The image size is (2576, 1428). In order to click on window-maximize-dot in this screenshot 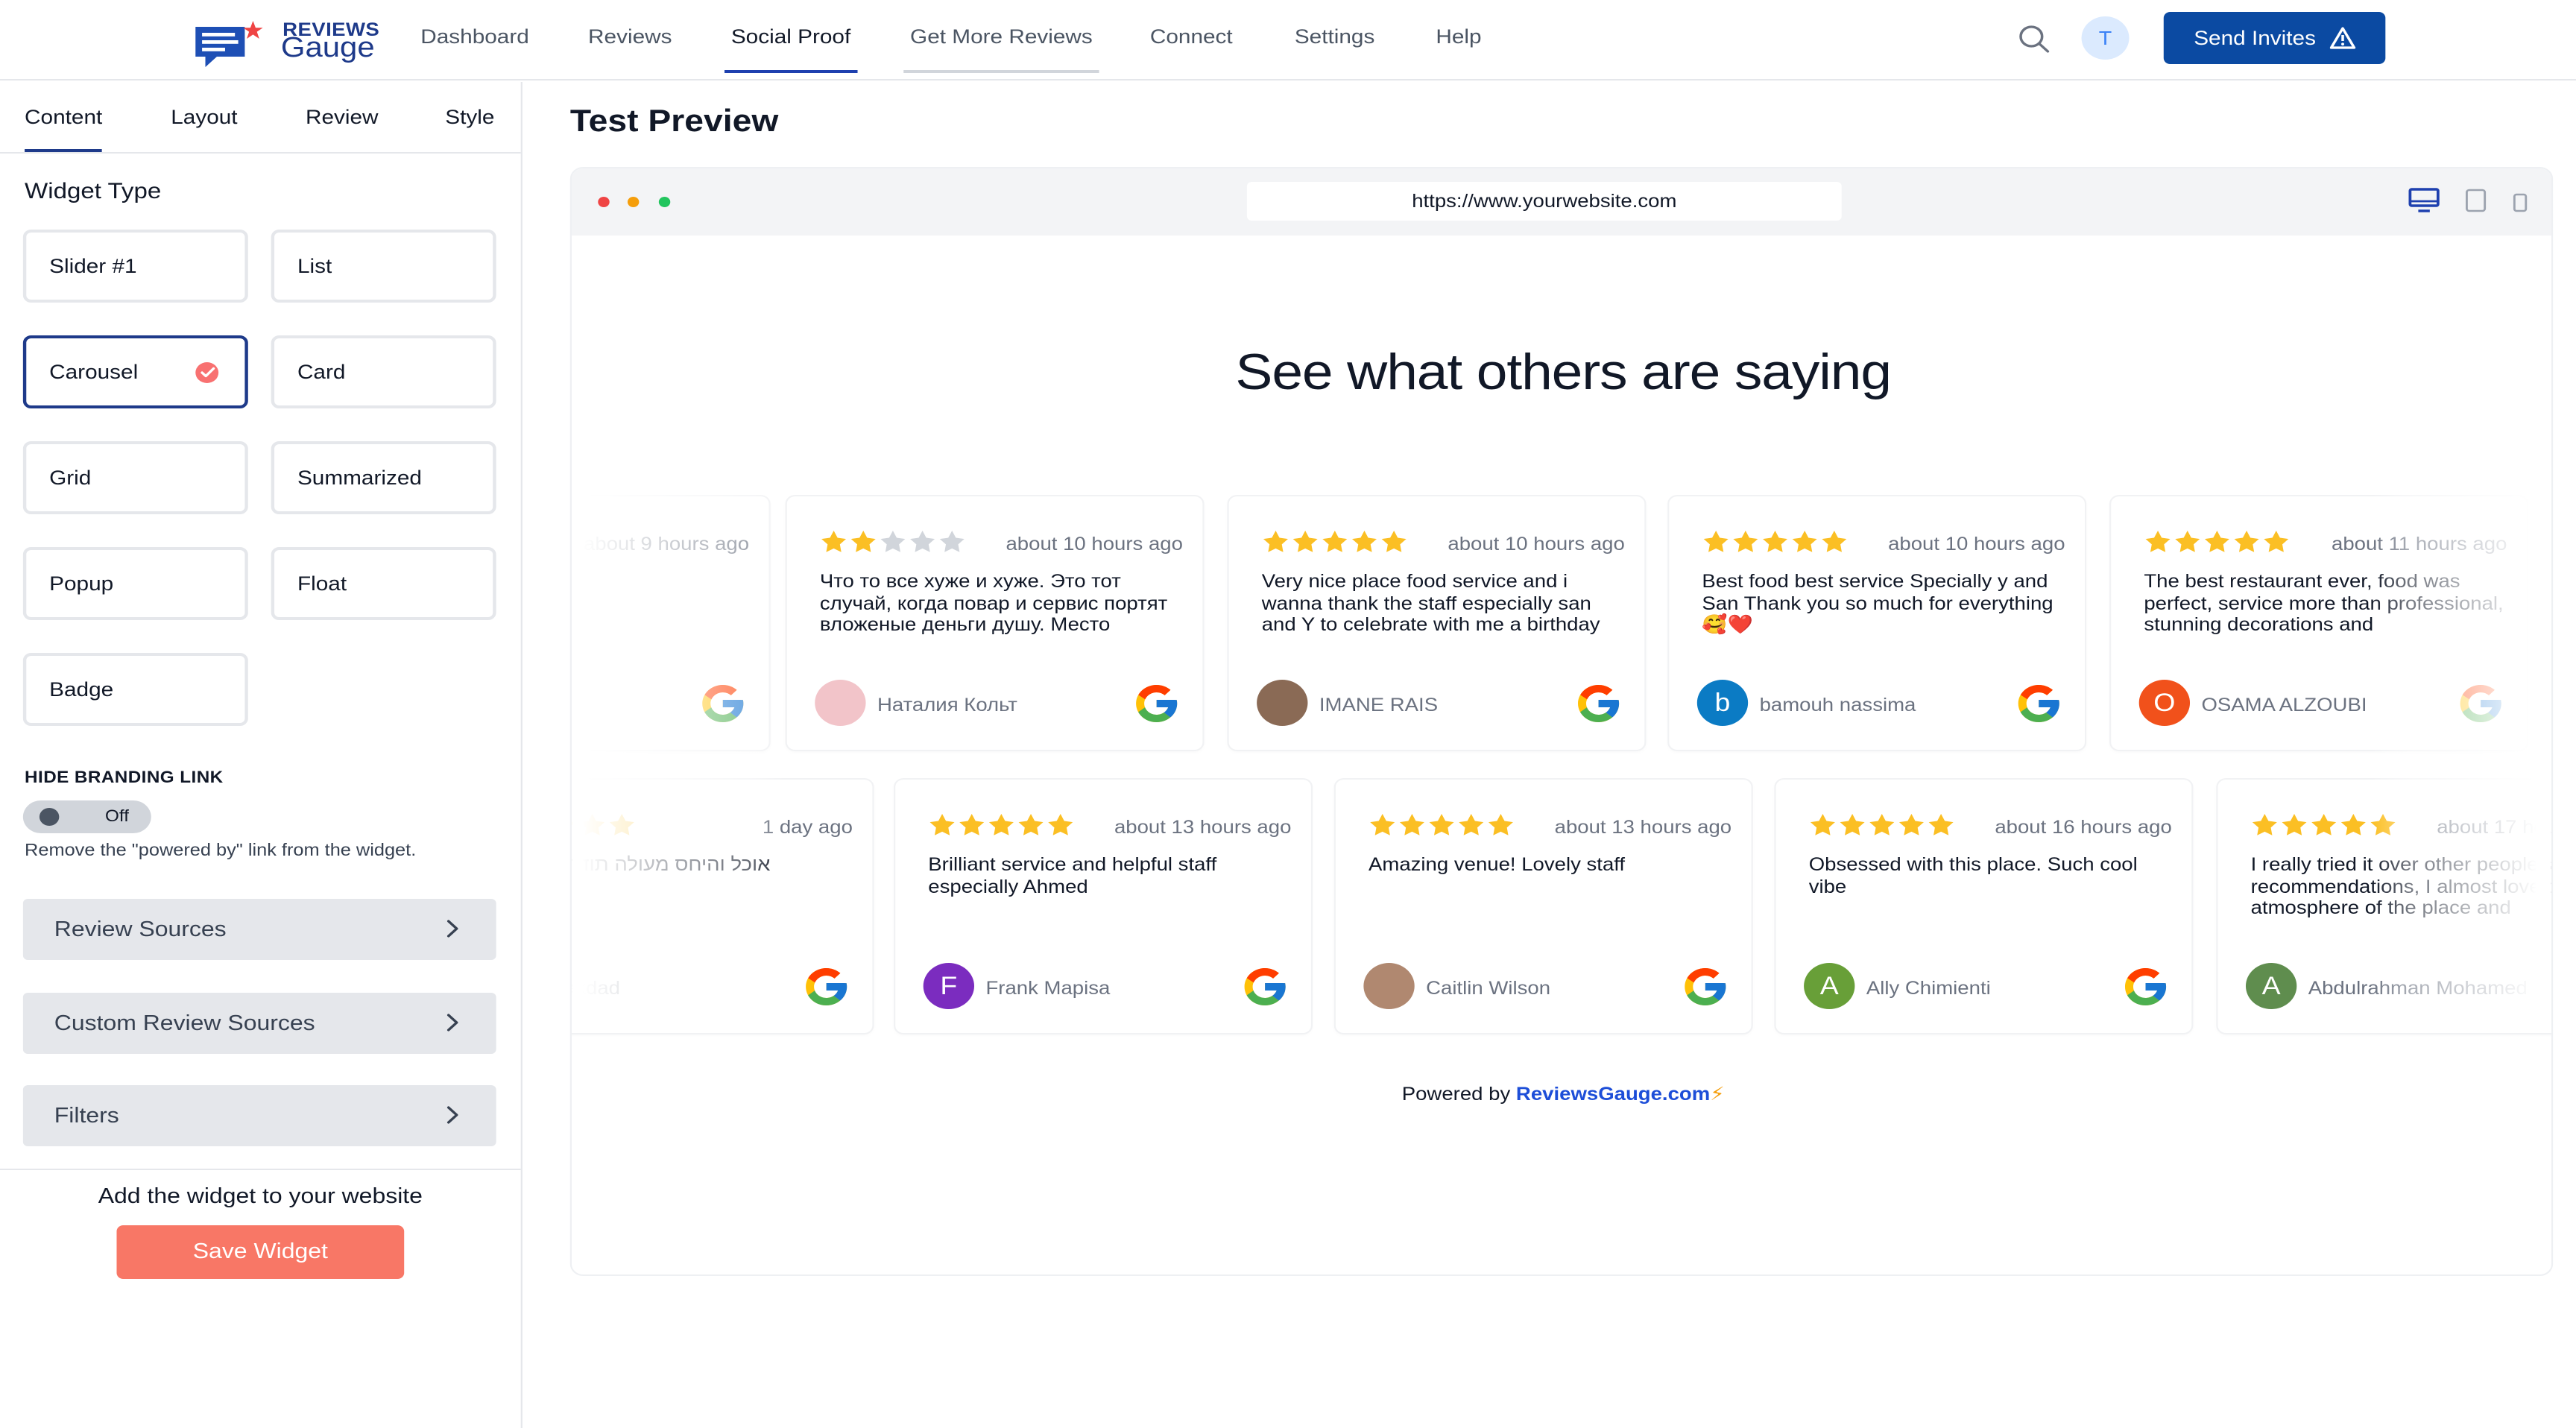, I will do `click(664, 202)`.